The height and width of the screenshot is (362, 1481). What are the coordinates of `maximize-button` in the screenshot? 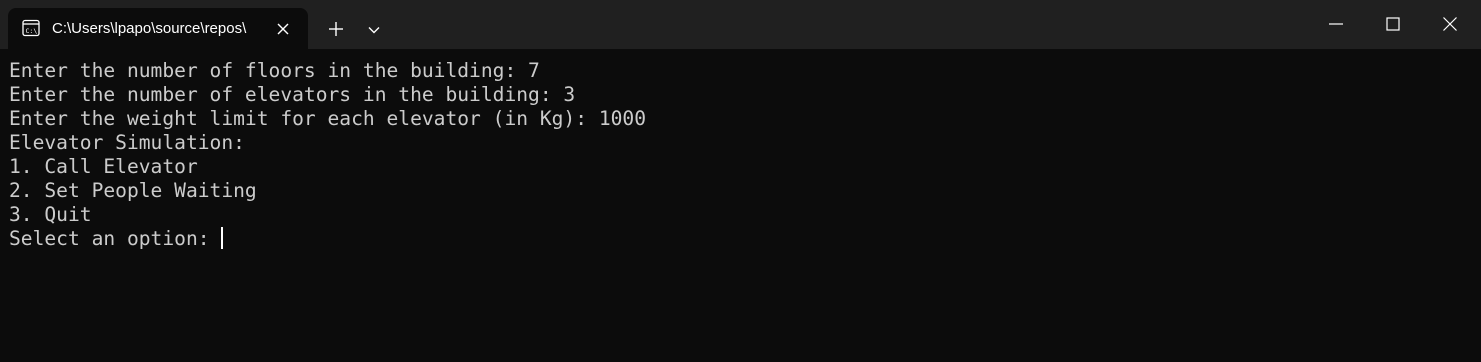 It's located at (1393, 23).